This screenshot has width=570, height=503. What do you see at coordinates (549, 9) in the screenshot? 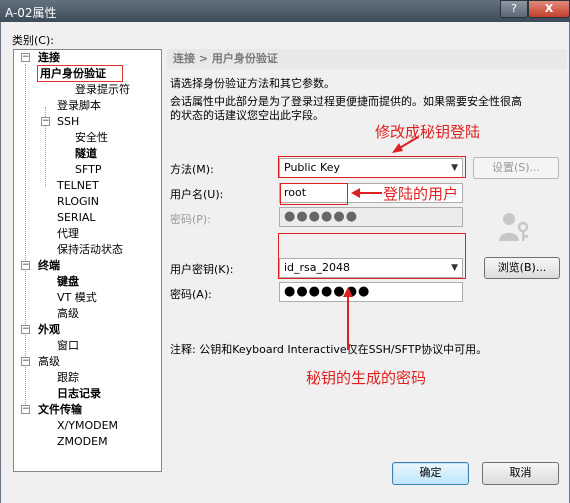
I see `close-button: X` at bounding box center [549, 9].